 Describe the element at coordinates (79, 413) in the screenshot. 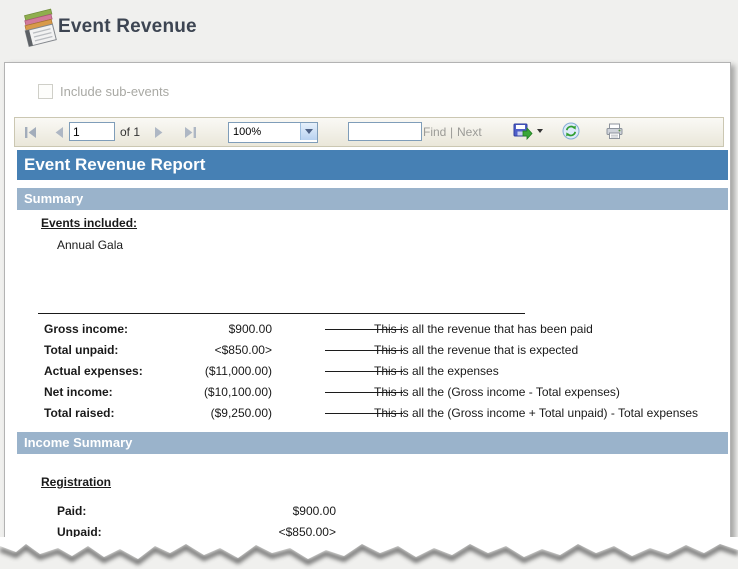

I see `row-label: Total raised:` at that location.